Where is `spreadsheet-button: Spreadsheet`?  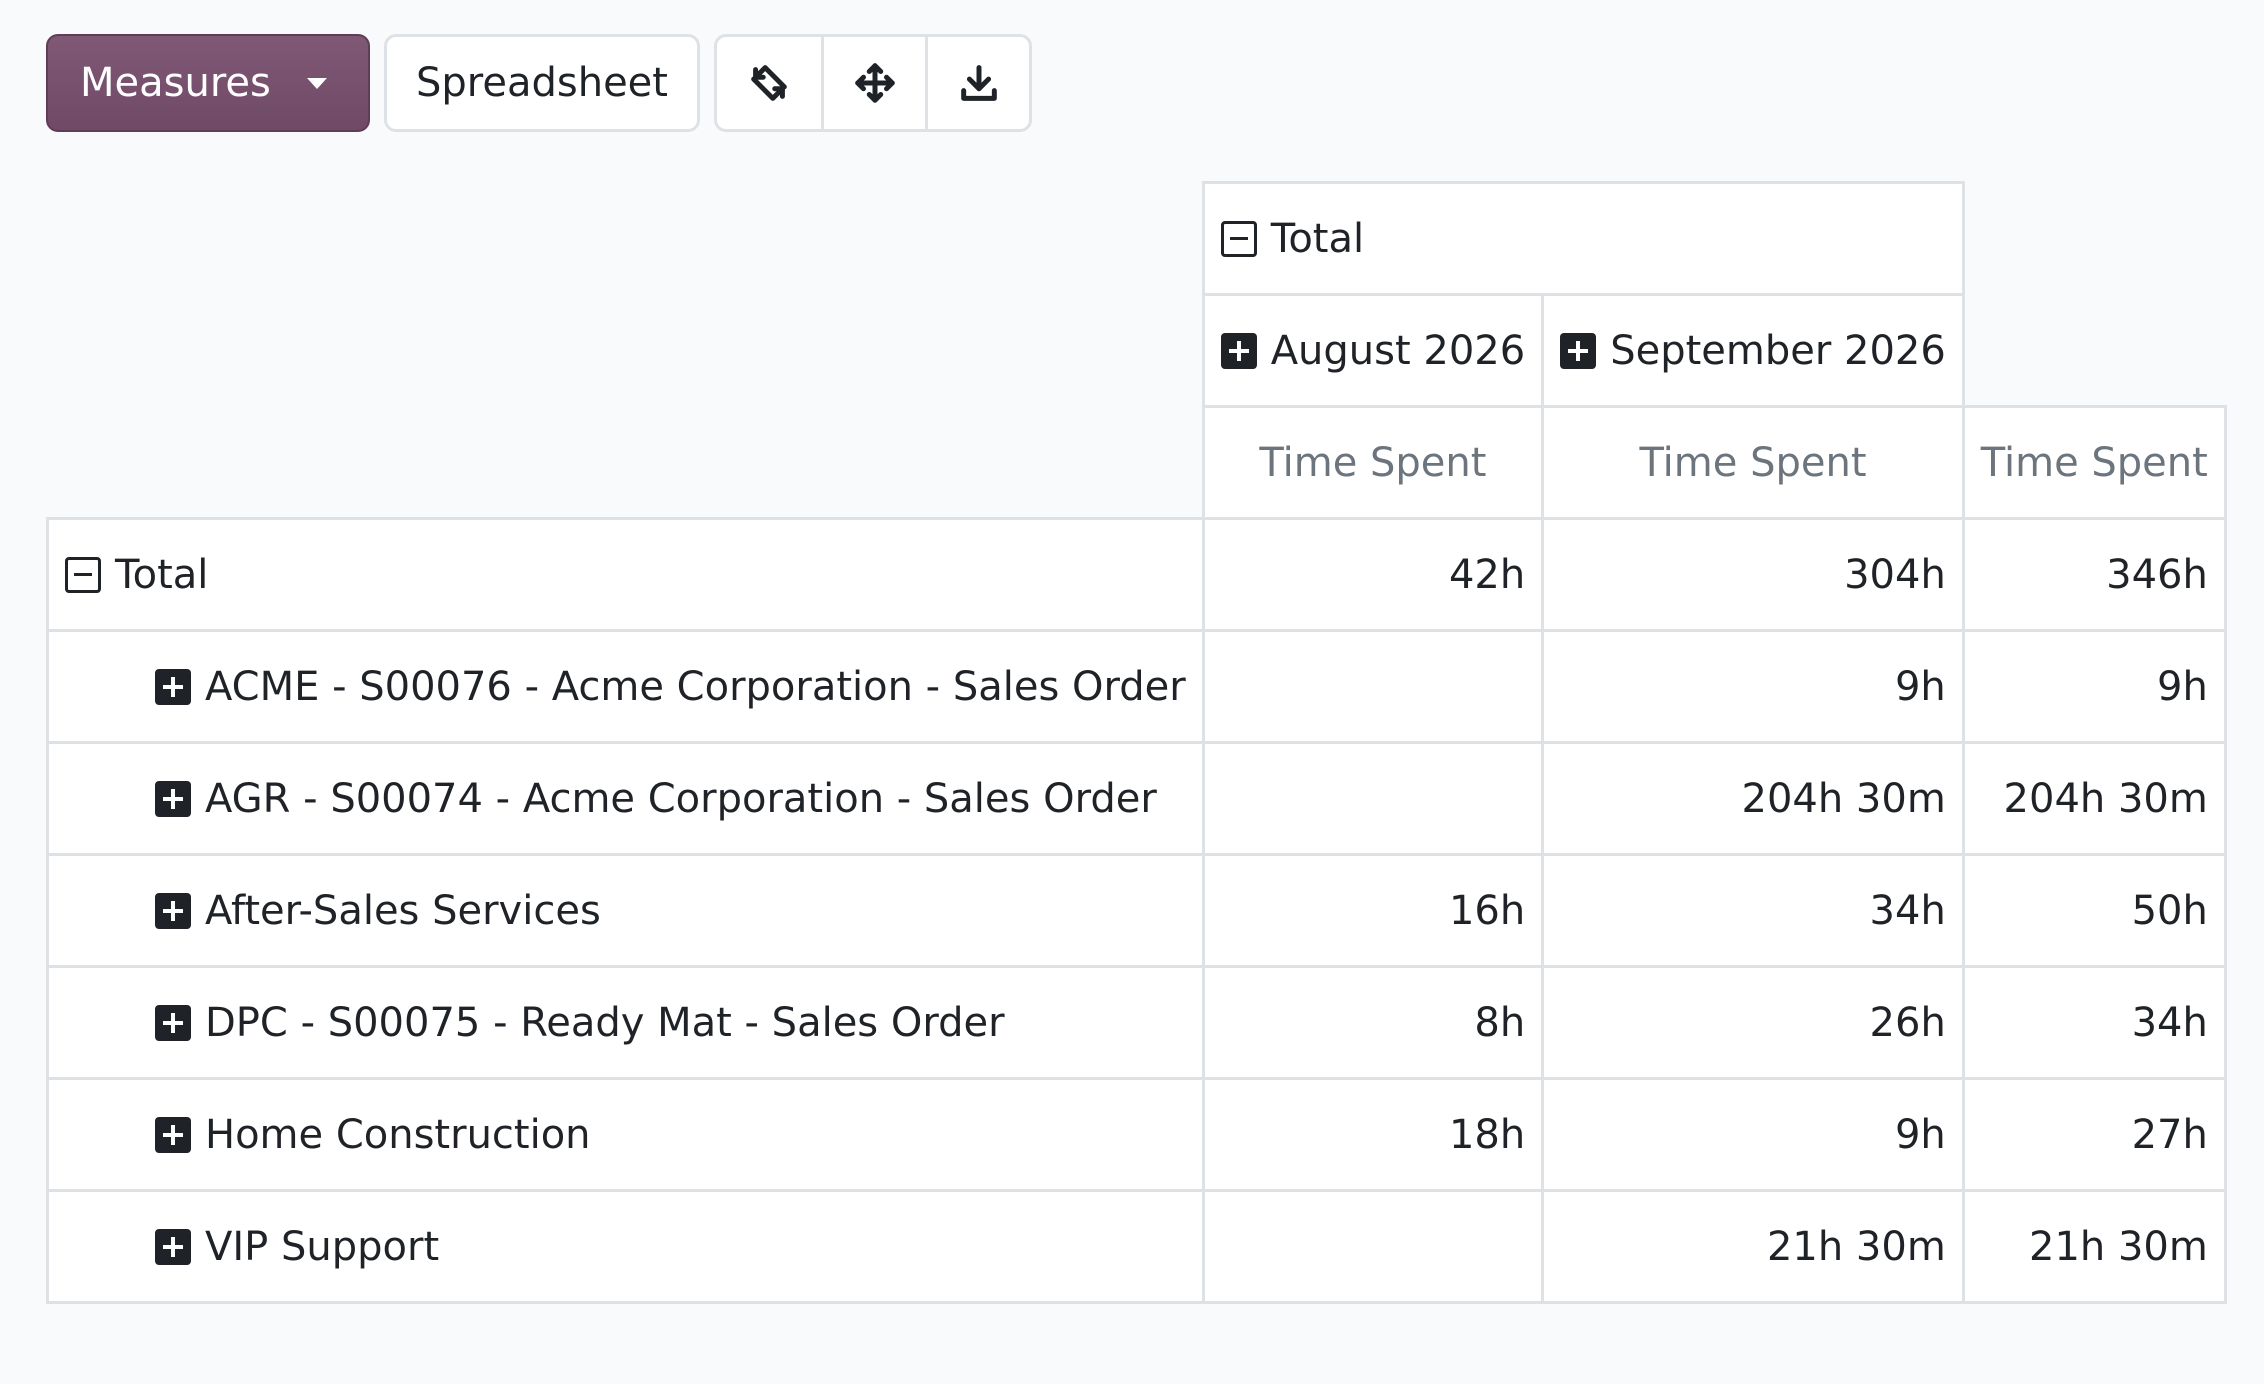 spreadsheet-button: Spreadsheet is located at coordinates (542, 83).